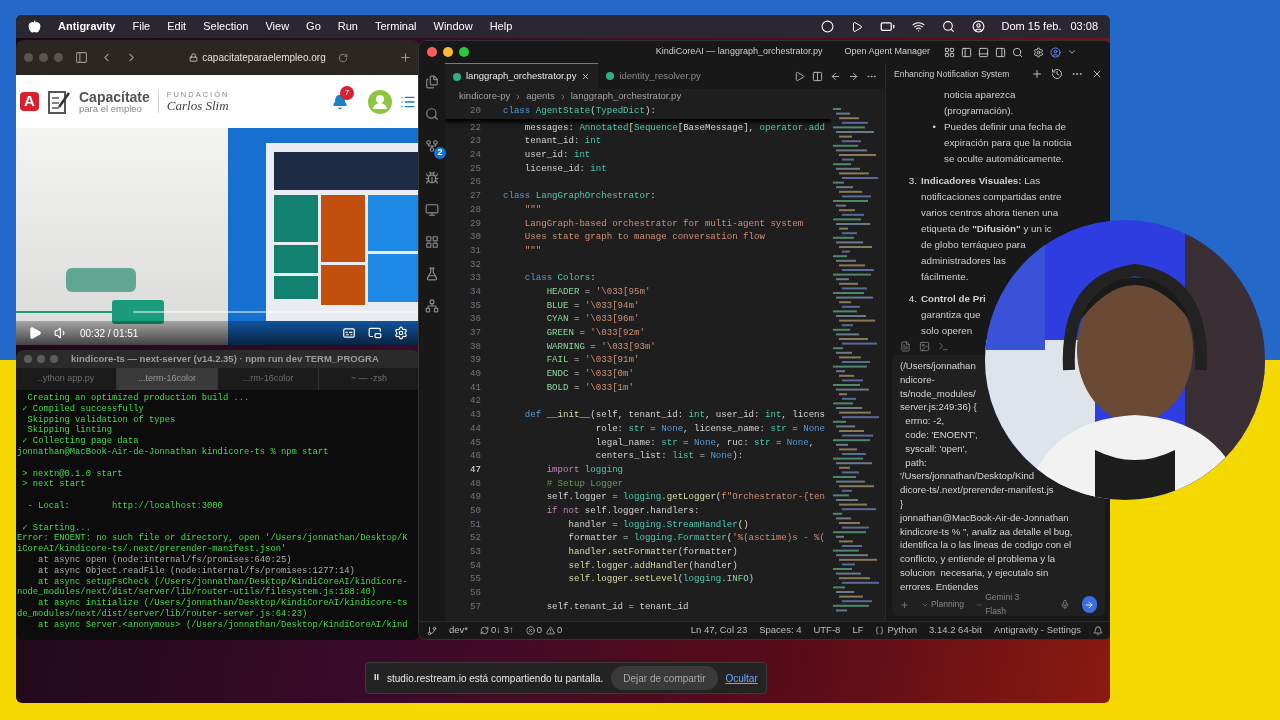  What do you see at coordinates (1057, 74) in the screenshot?
I see `history-icon` at bounding box center [1057, 74].